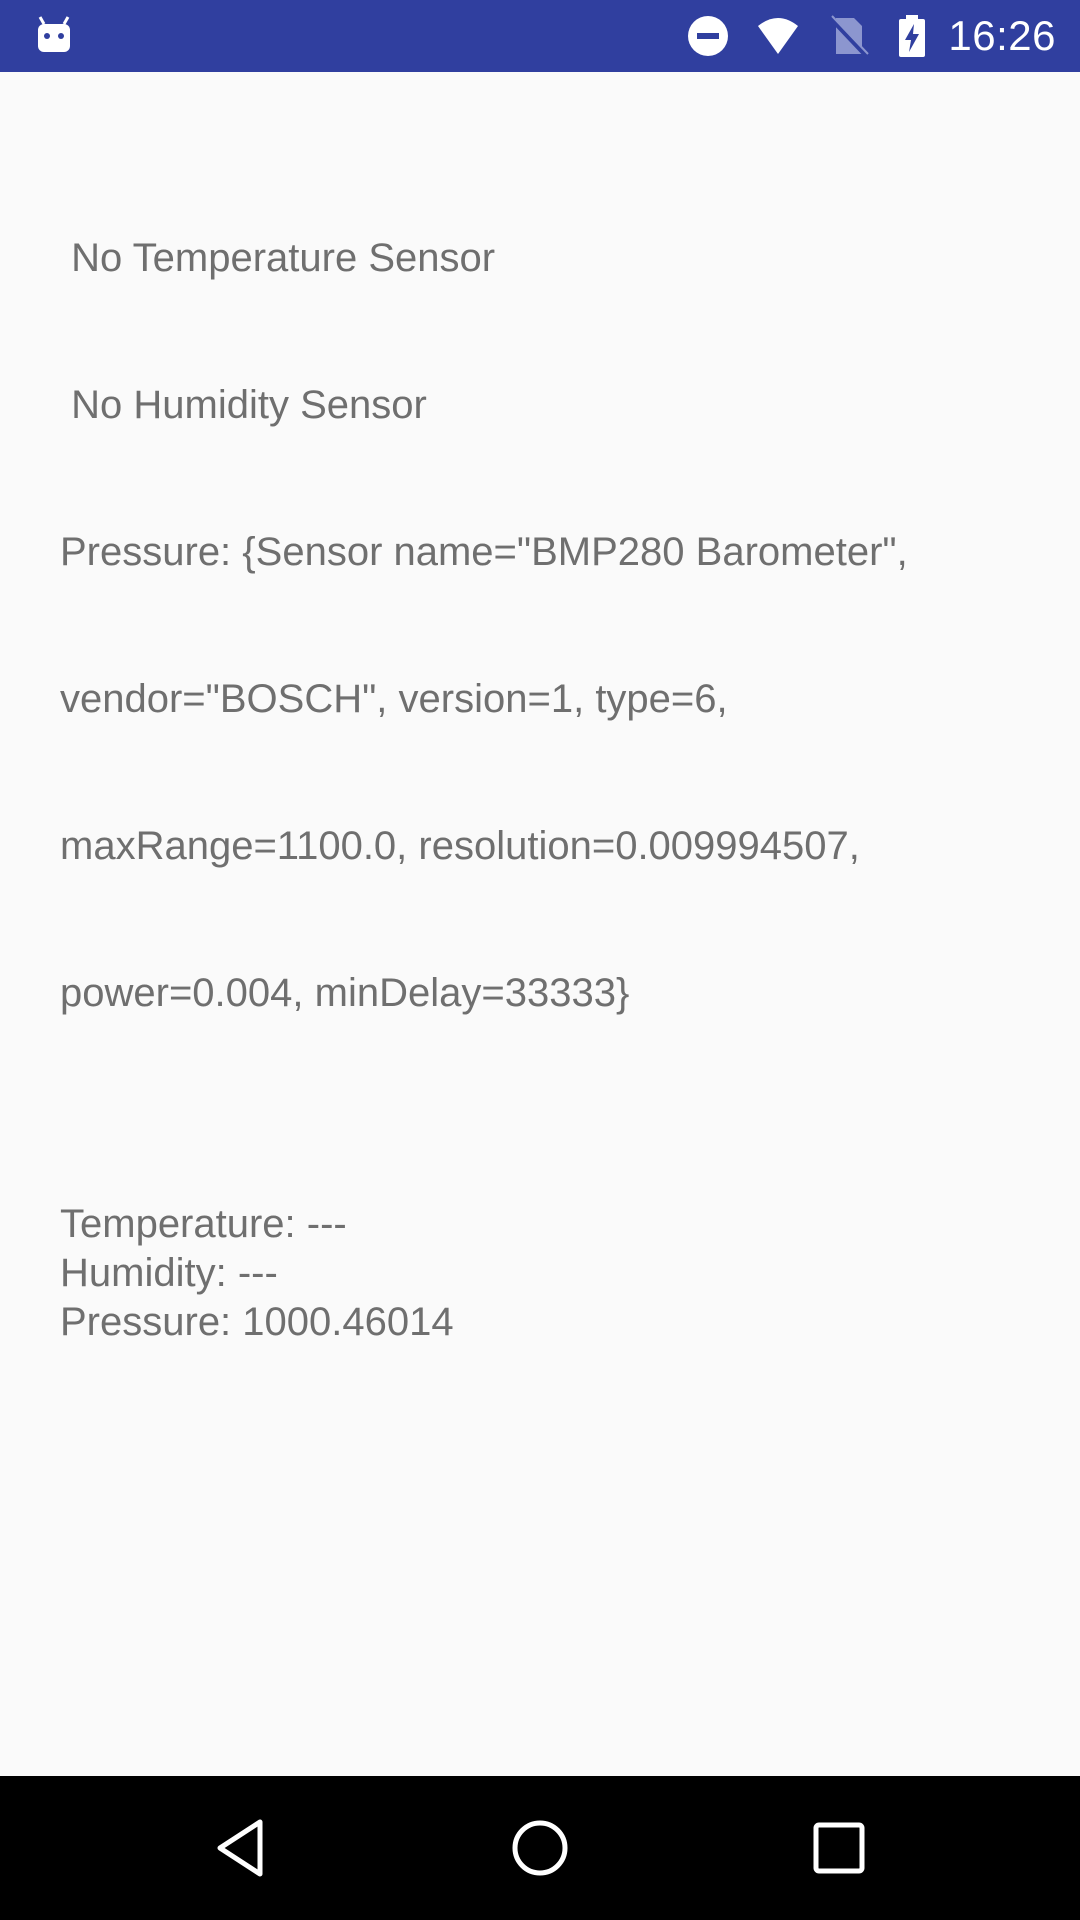 This screenshot has width=1080, height=1920. I want to click on status-icons: 16:26, so click(871, 36).